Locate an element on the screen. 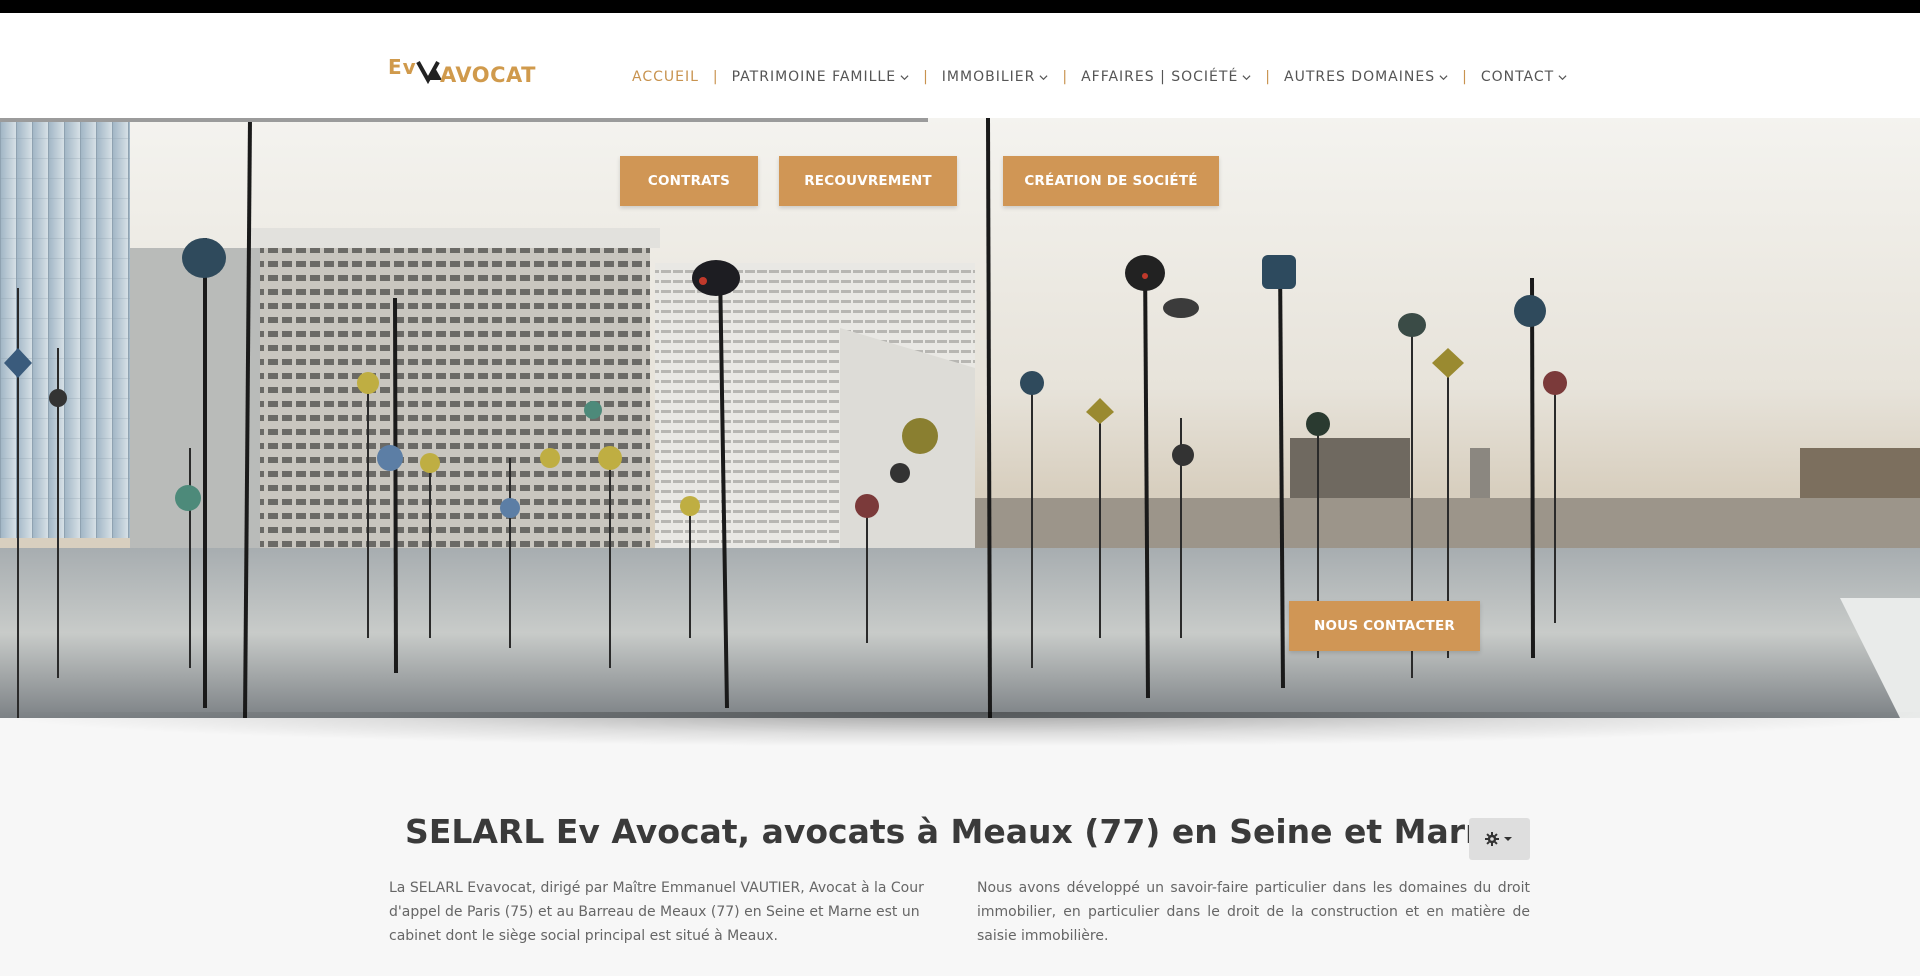 The height and width of the screenshot is (976, 1920). recouvrement-button: RECOUVREMENT is located at coordinates (868, 181).